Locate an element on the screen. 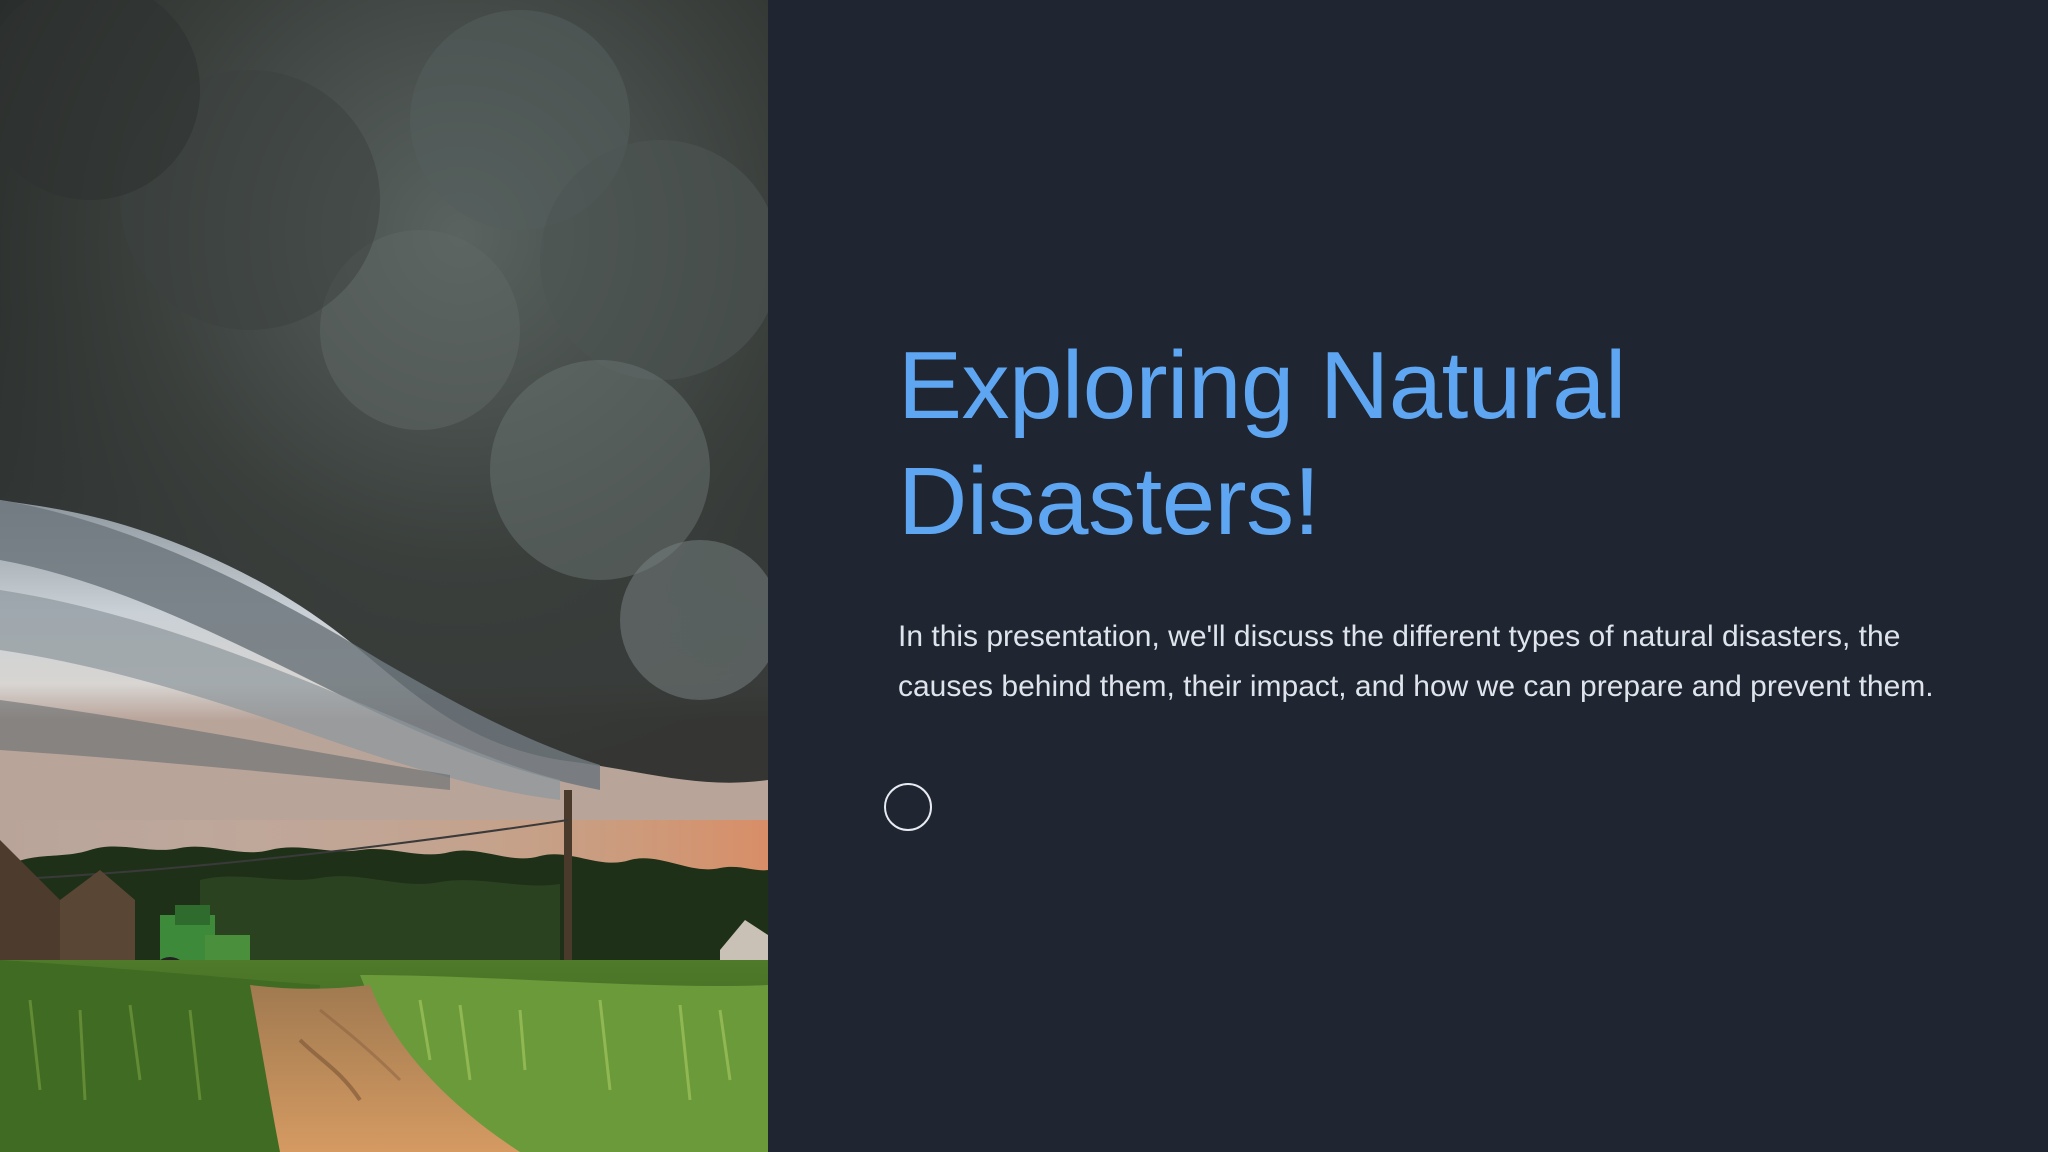 The width and height of the screenshot is (2048, 1152). circle-cursor-icon is located at coordinates (908, 807).